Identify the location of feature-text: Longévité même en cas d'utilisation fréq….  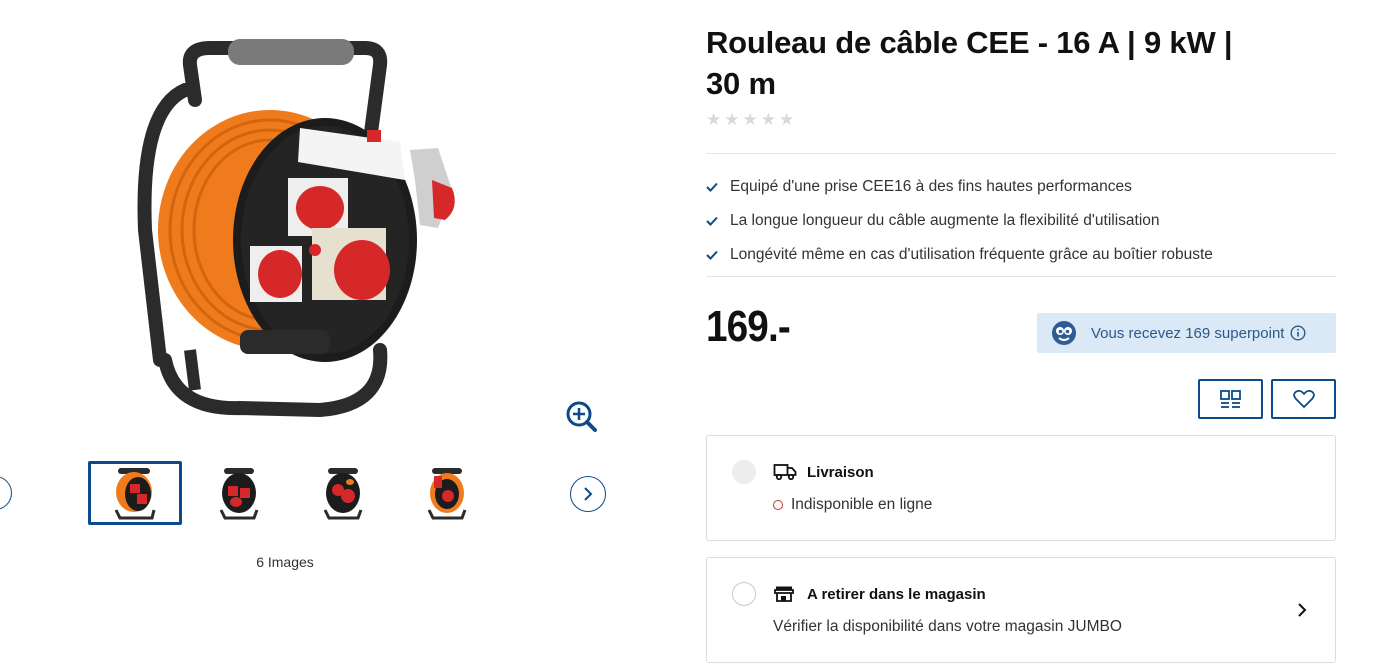
(971, 254).